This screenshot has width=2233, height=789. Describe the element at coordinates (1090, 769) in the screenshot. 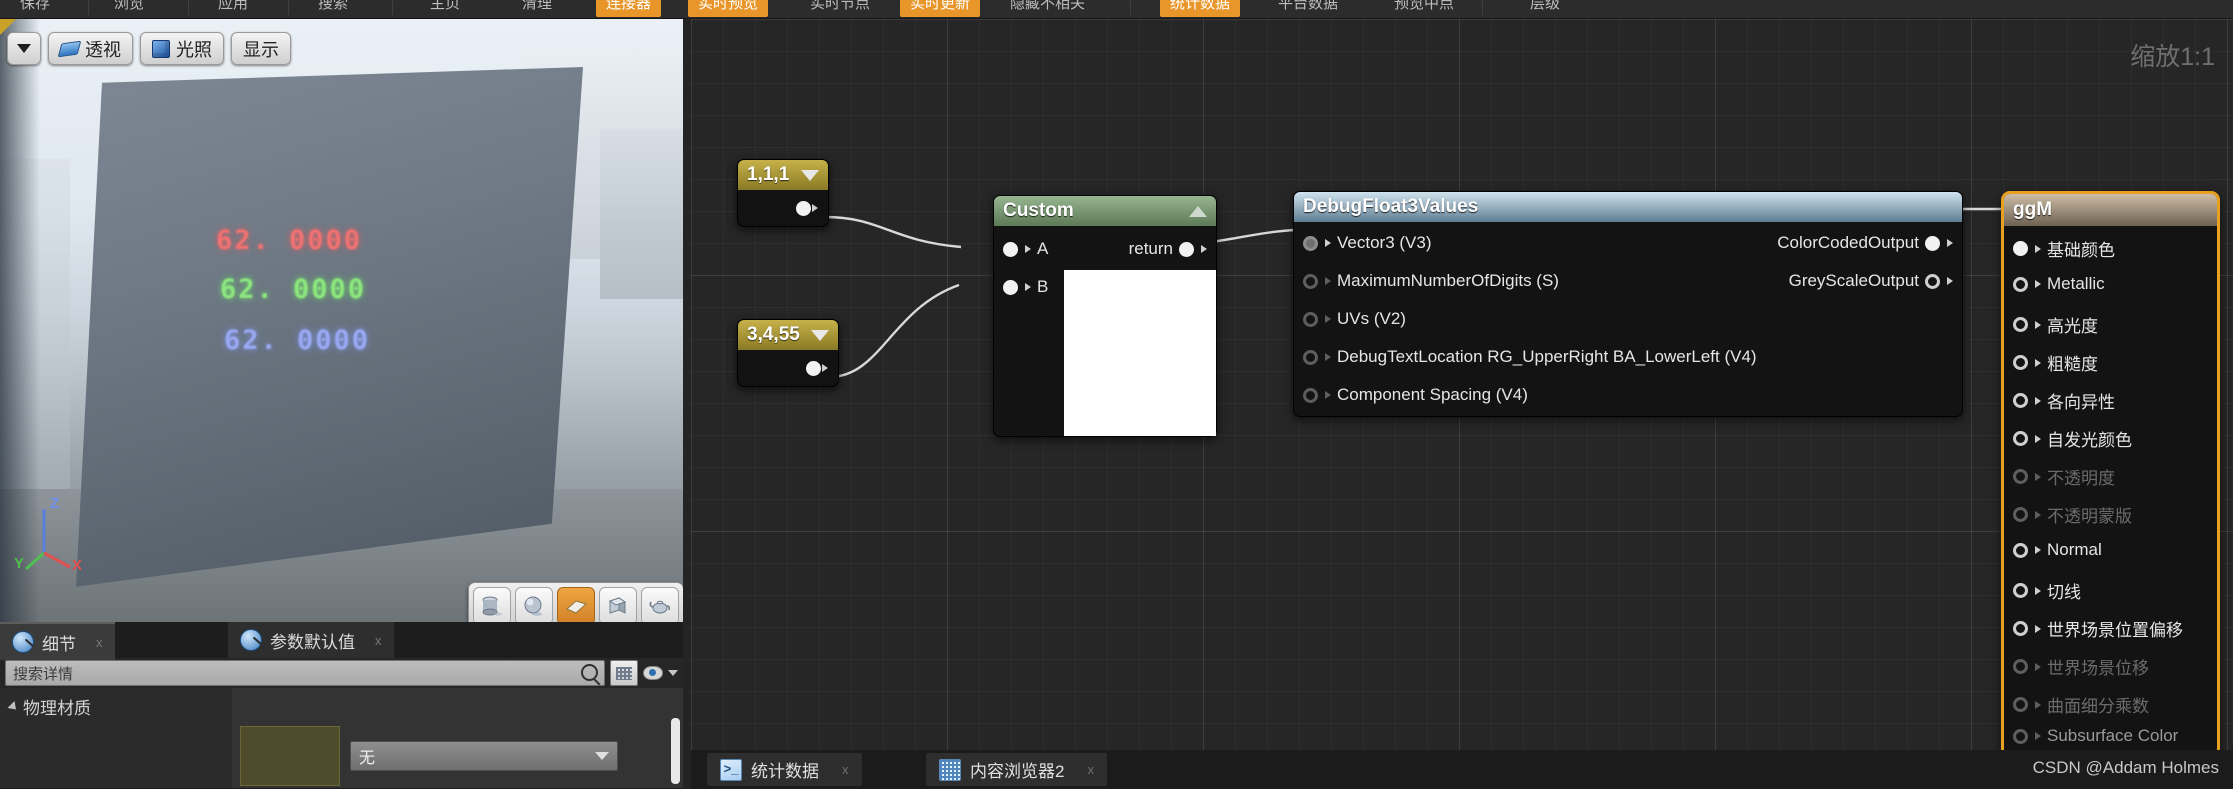

I see `status-tab-content-browser-close-icon: x` at that location.